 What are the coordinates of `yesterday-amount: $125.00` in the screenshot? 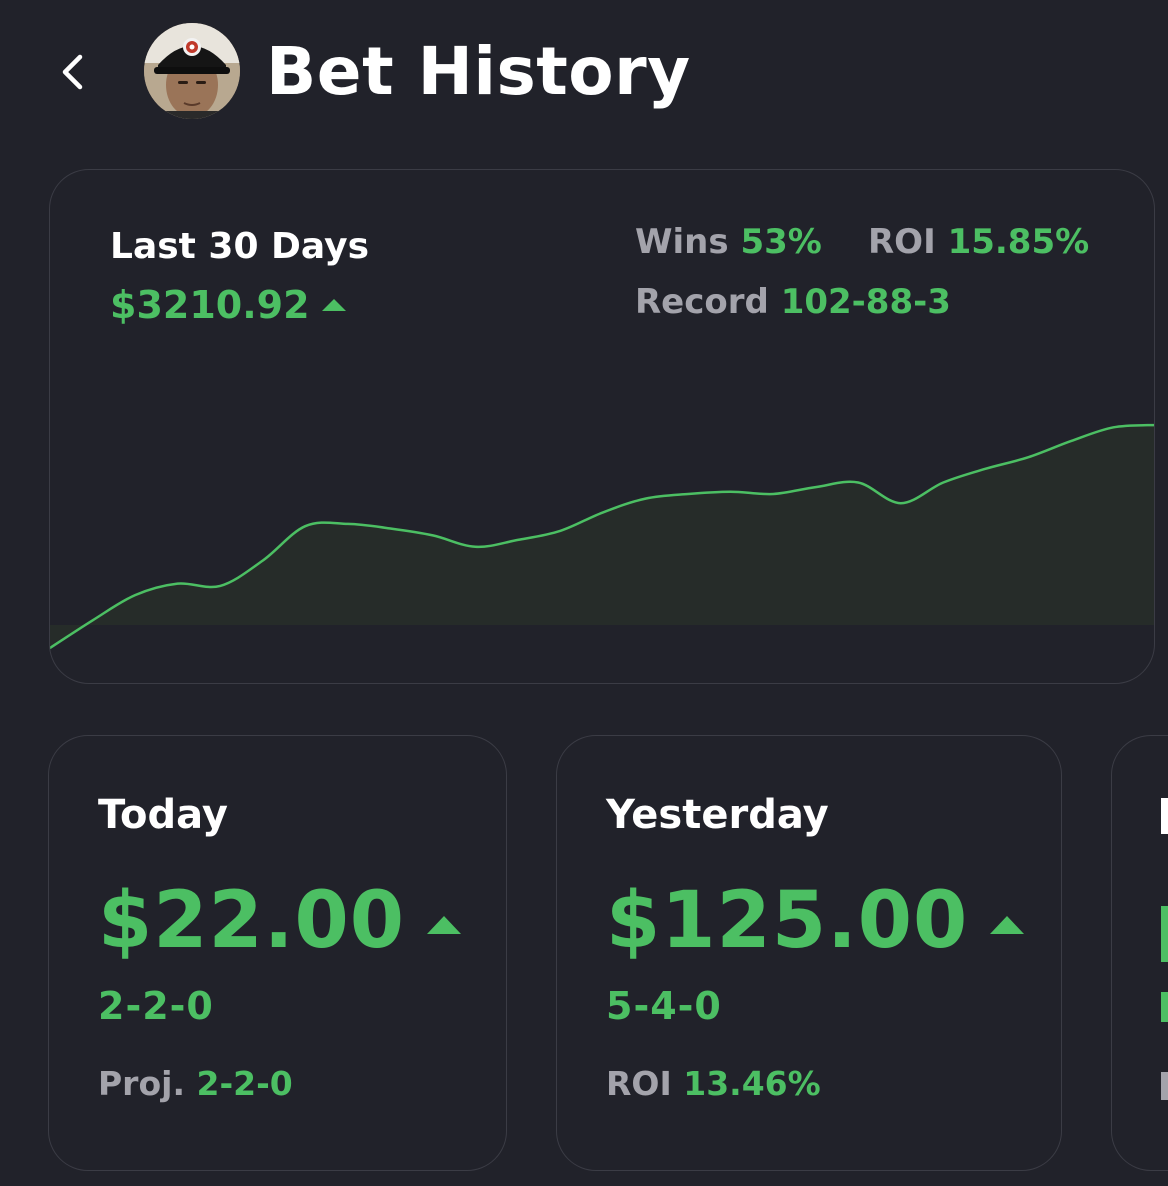 It's located at (815, 921).